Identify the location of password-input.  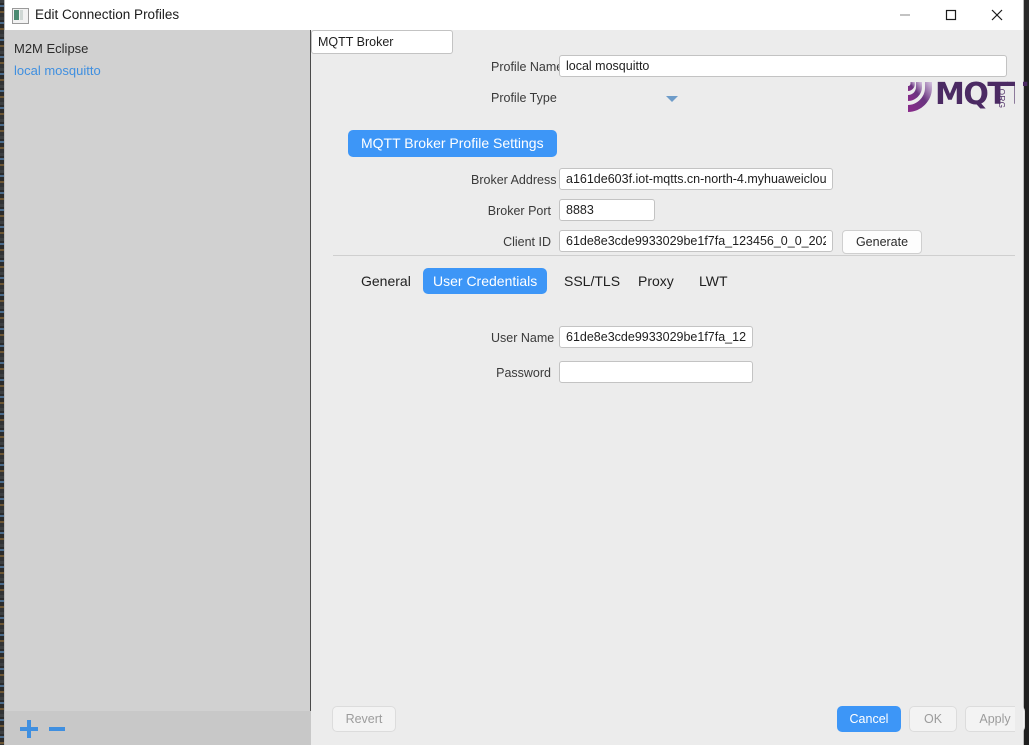
(656, 372).